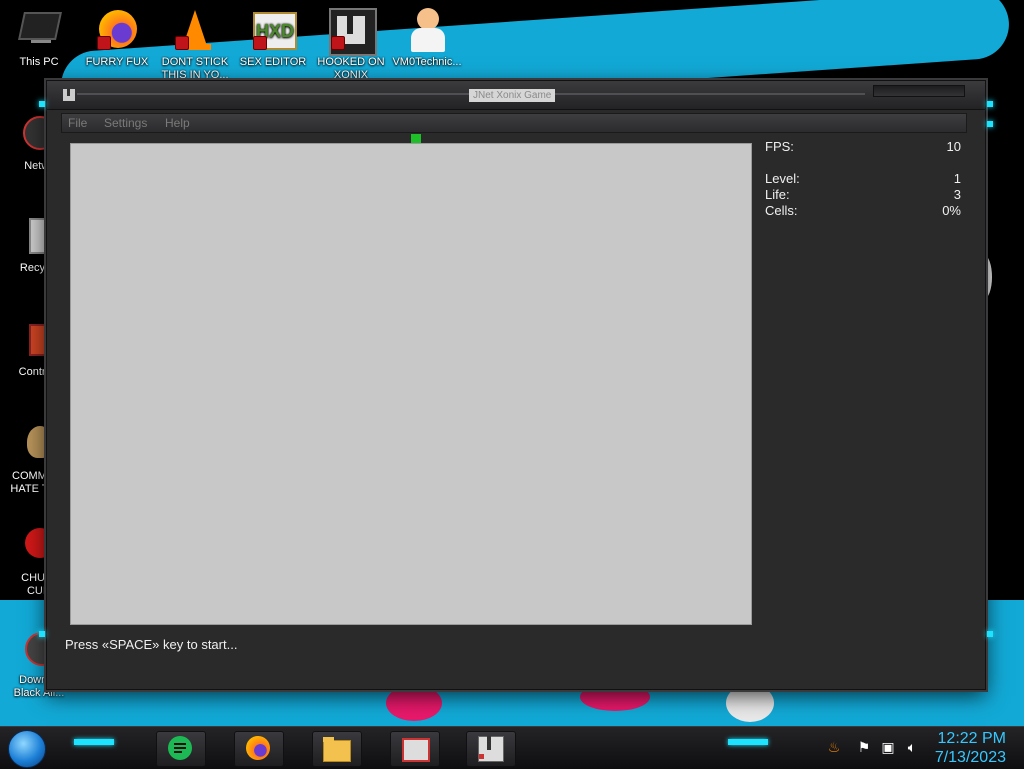 The height and width of the screenshot is (769, 1024). I want to click on media-app-icon, so click(415, 749).